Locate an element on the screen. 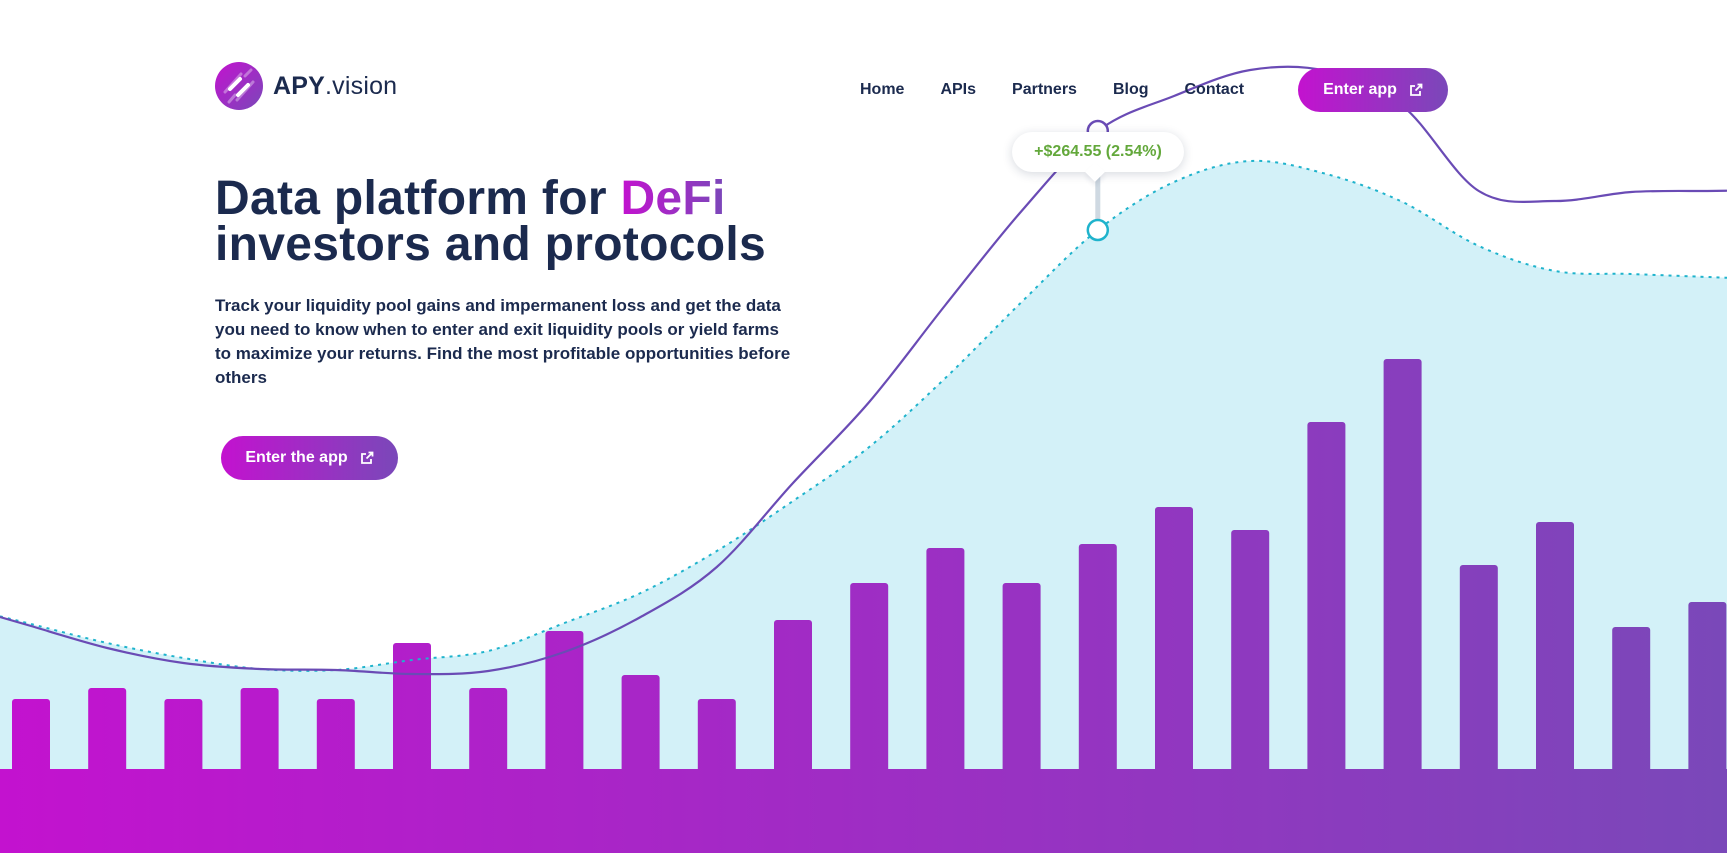 The image size is (1727, 853). enter-the-app-button-label: Enter the app is located at coordinates (296, 457).